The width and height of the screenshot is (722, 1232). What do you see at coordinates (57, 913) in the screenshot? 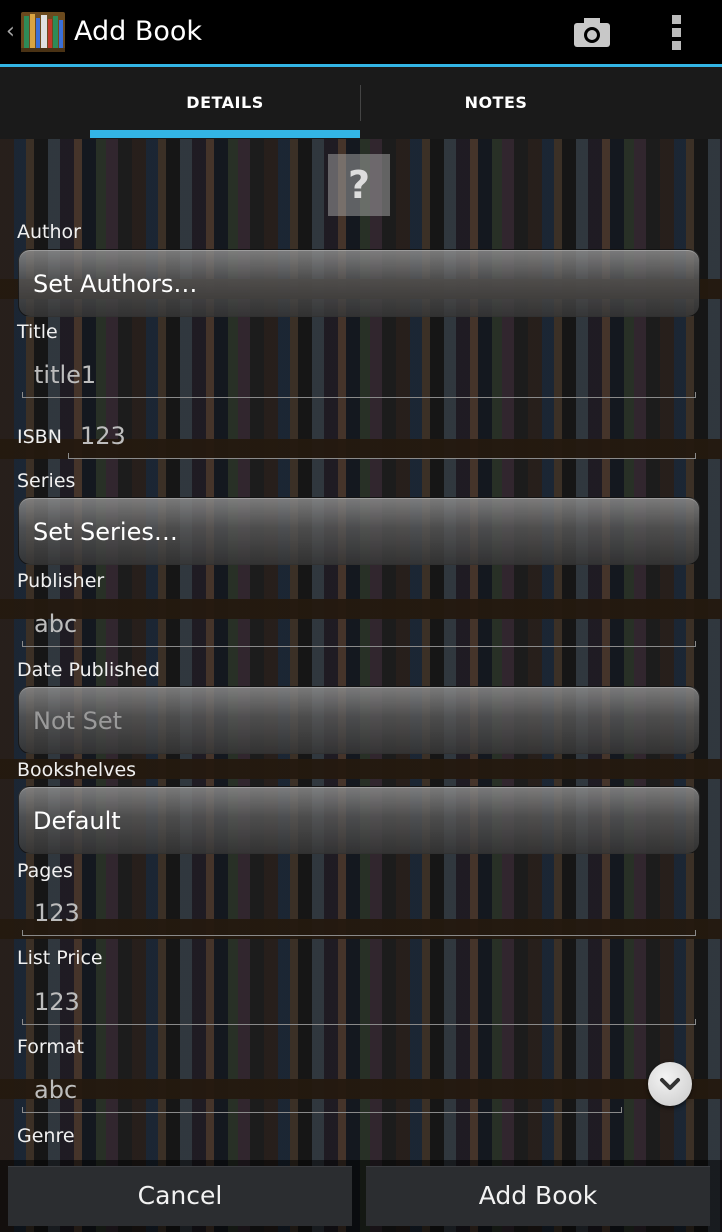
I see `pages-field-value: 123` at bounding box center [57, 913].